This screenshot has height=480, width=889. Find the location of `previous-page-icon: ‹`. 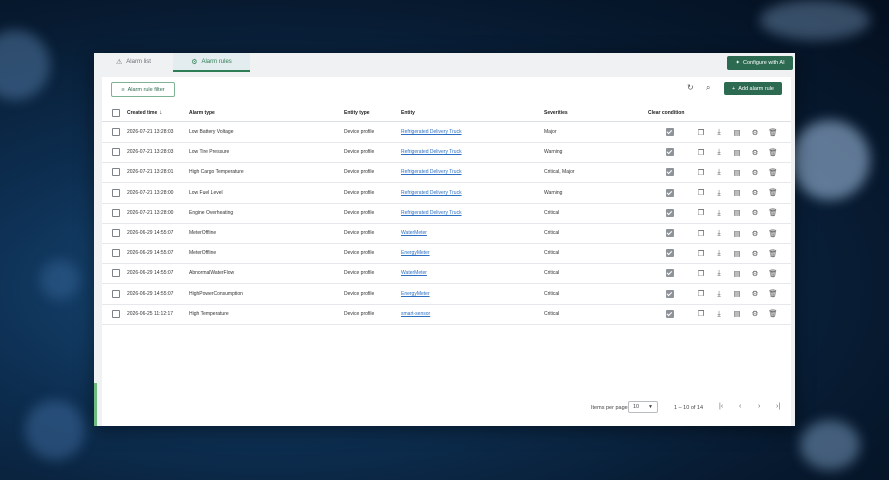

previous-page-icon: ‹ is located at coordinates (740, 406).